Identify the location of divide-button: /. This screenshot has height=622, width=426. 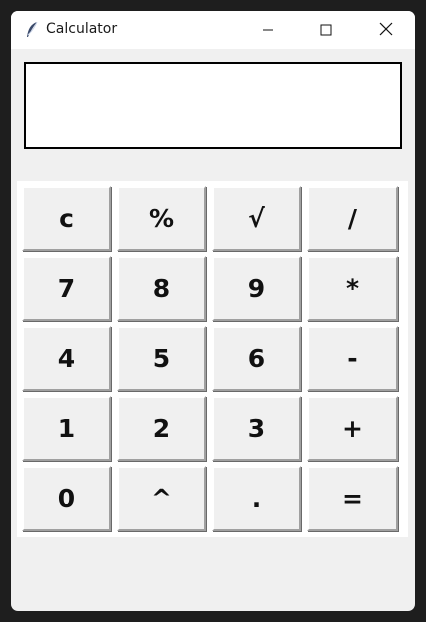
(352, 218).